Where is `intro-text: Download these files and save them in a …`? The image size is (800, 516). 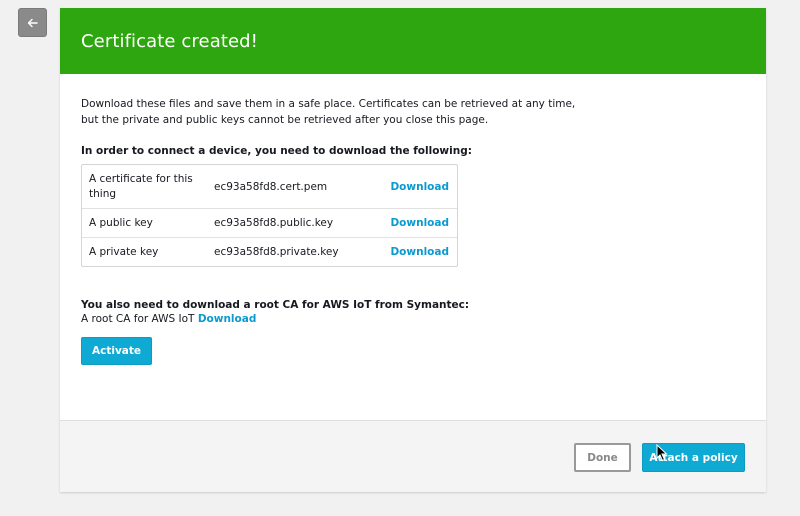
intro-text: Download these files and save them in a … is located at coordinates (328, 112).